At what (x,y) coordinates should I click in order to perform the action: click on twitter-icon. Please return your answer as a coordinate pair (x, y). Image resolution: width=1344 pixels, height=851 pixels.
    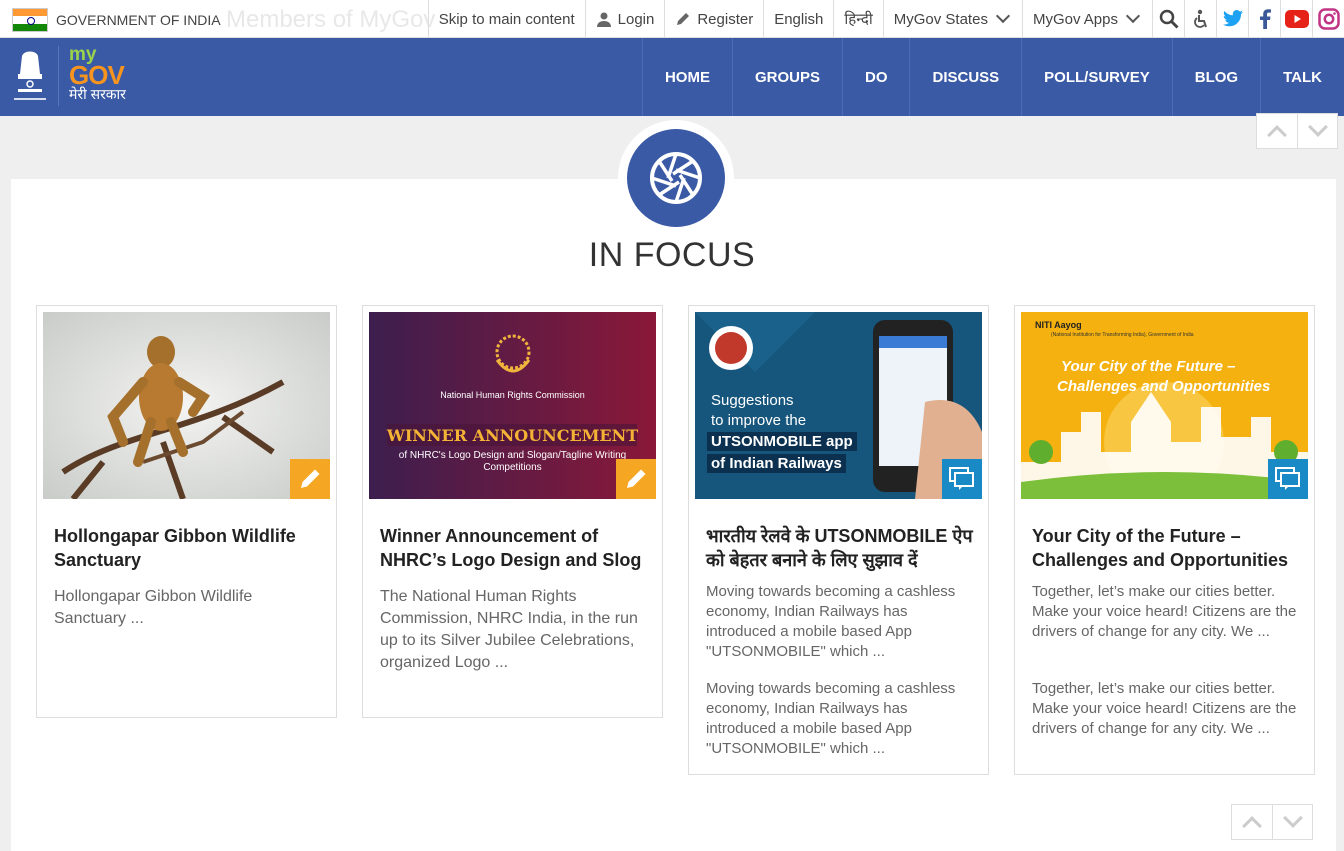
    Looking at the image, I should click on (1232, 18).